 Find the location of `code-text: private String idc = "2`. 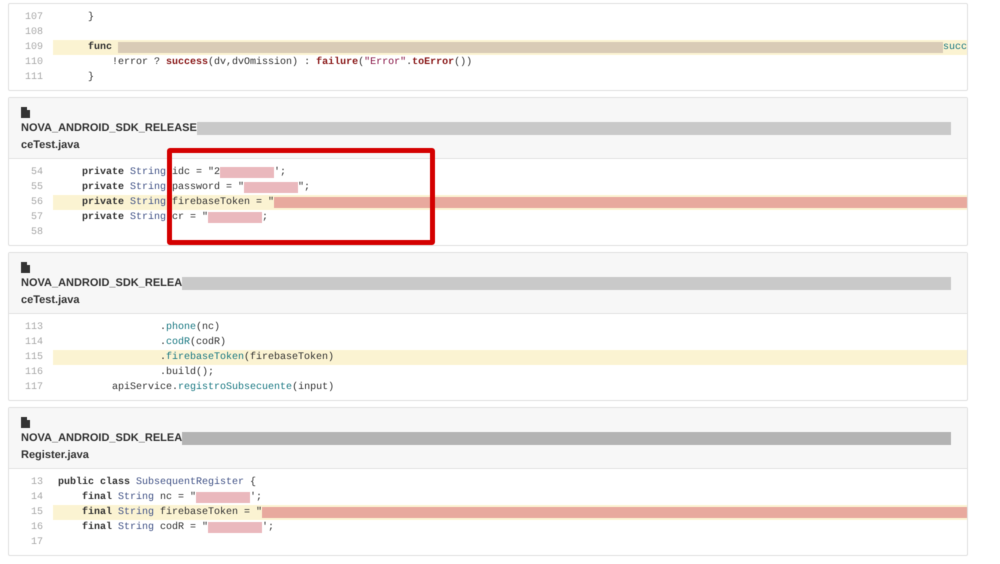

code-text: private String idc = "2 is located at coordinates (150, 173).